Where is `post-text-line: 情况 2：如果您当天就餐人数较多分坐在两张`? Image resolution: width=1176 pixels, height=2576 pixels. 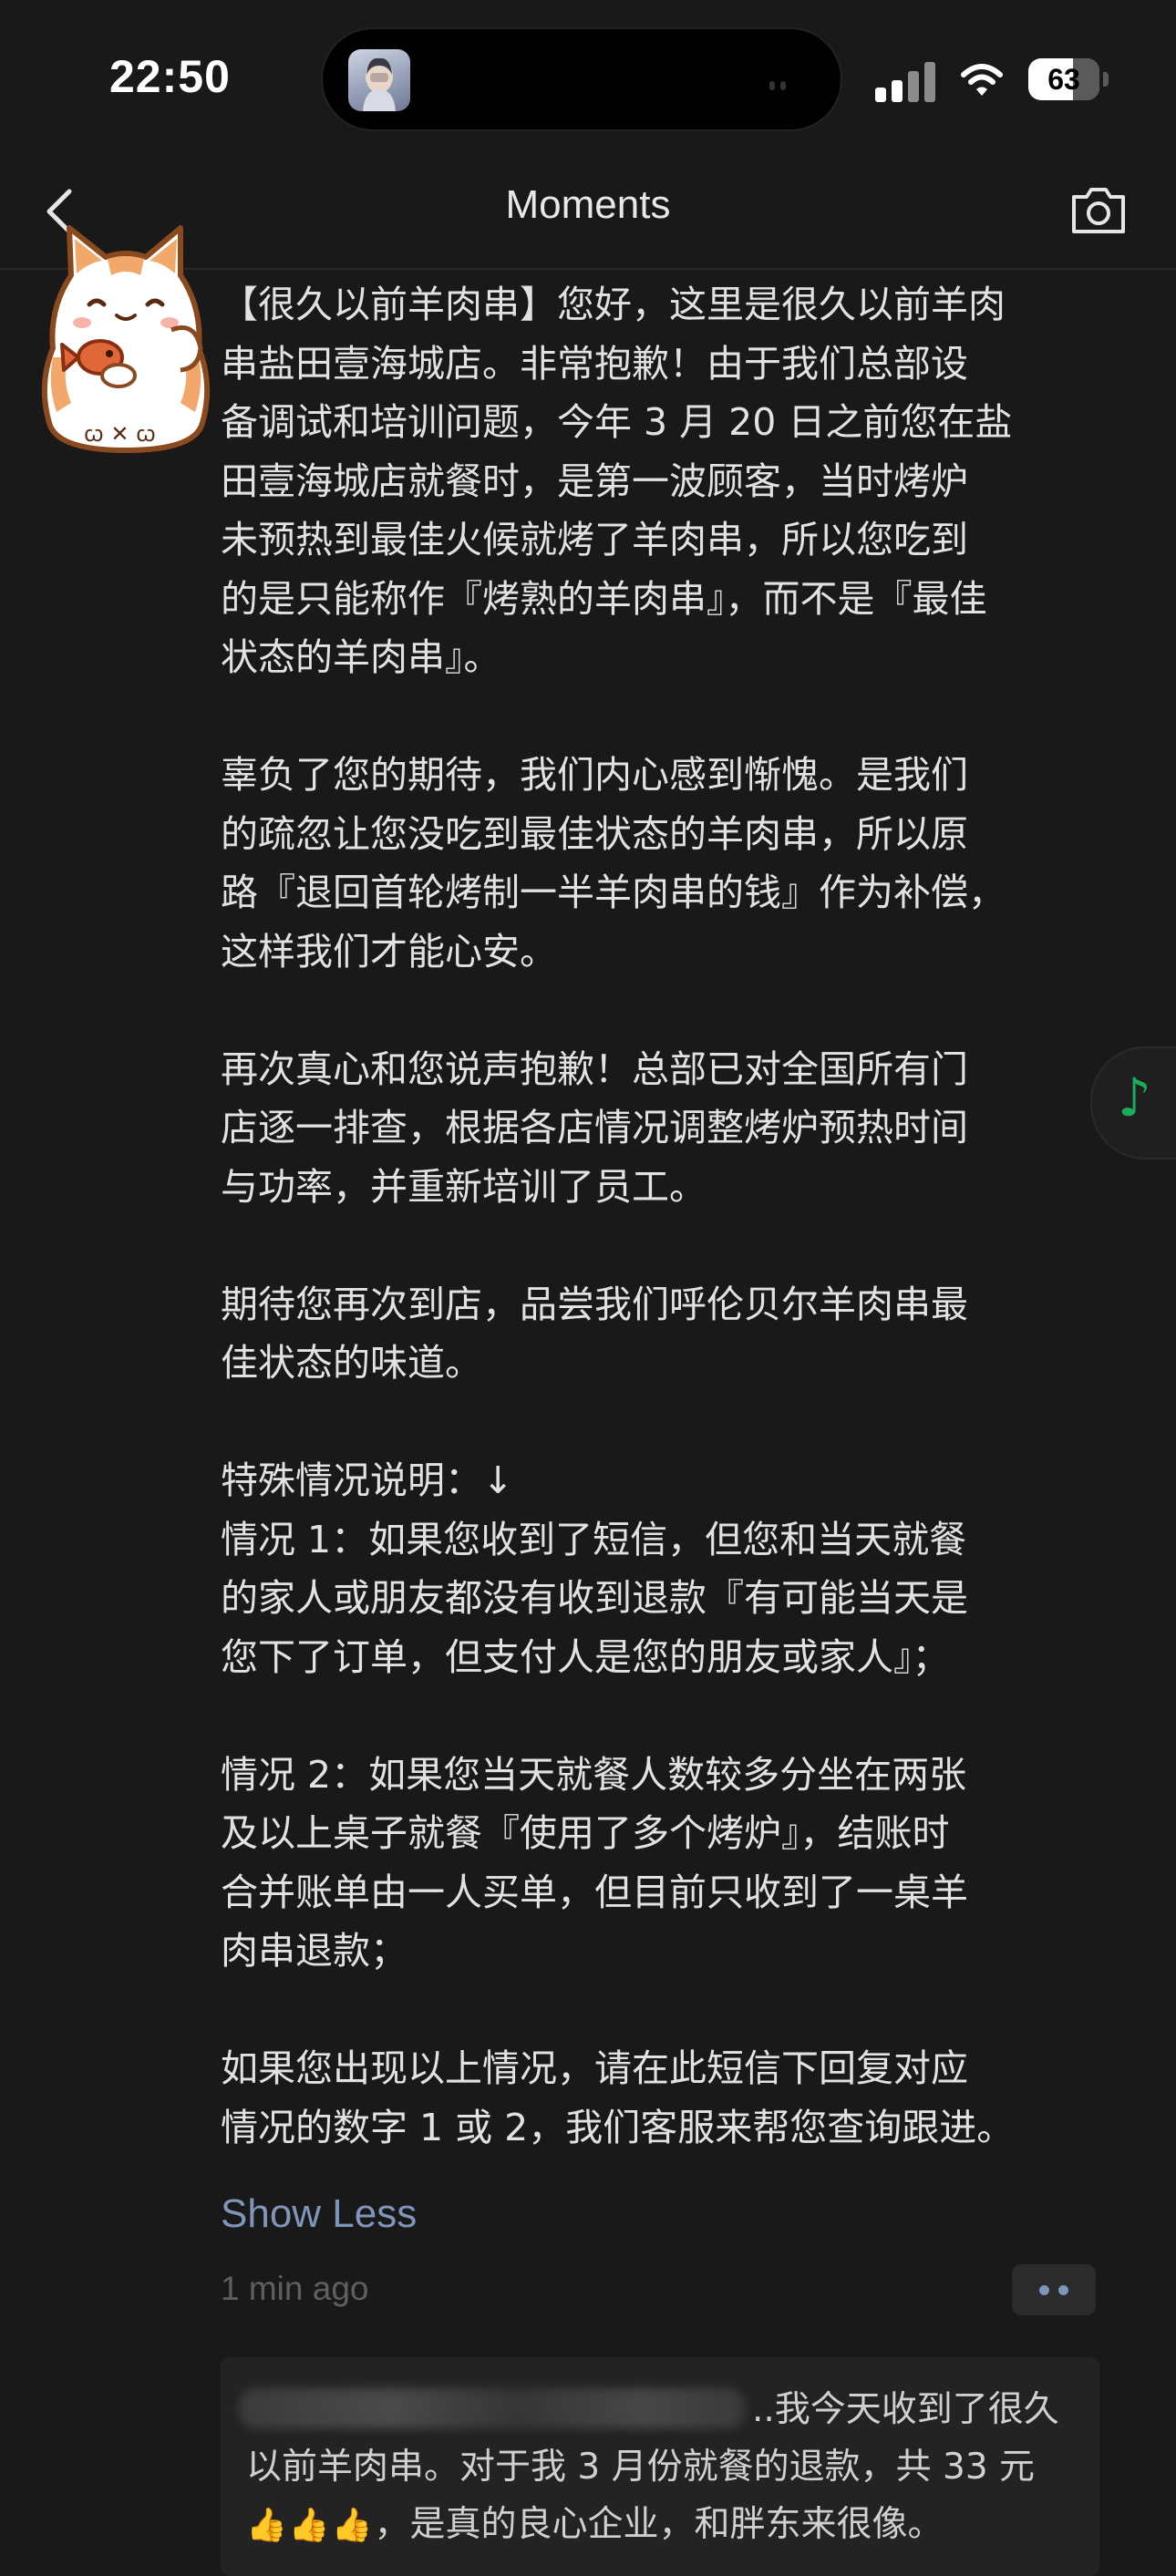
post-text-line: 情况 2：如果您当天就餐人数较多分坐在两张 is located at coordinates (594, 1774).